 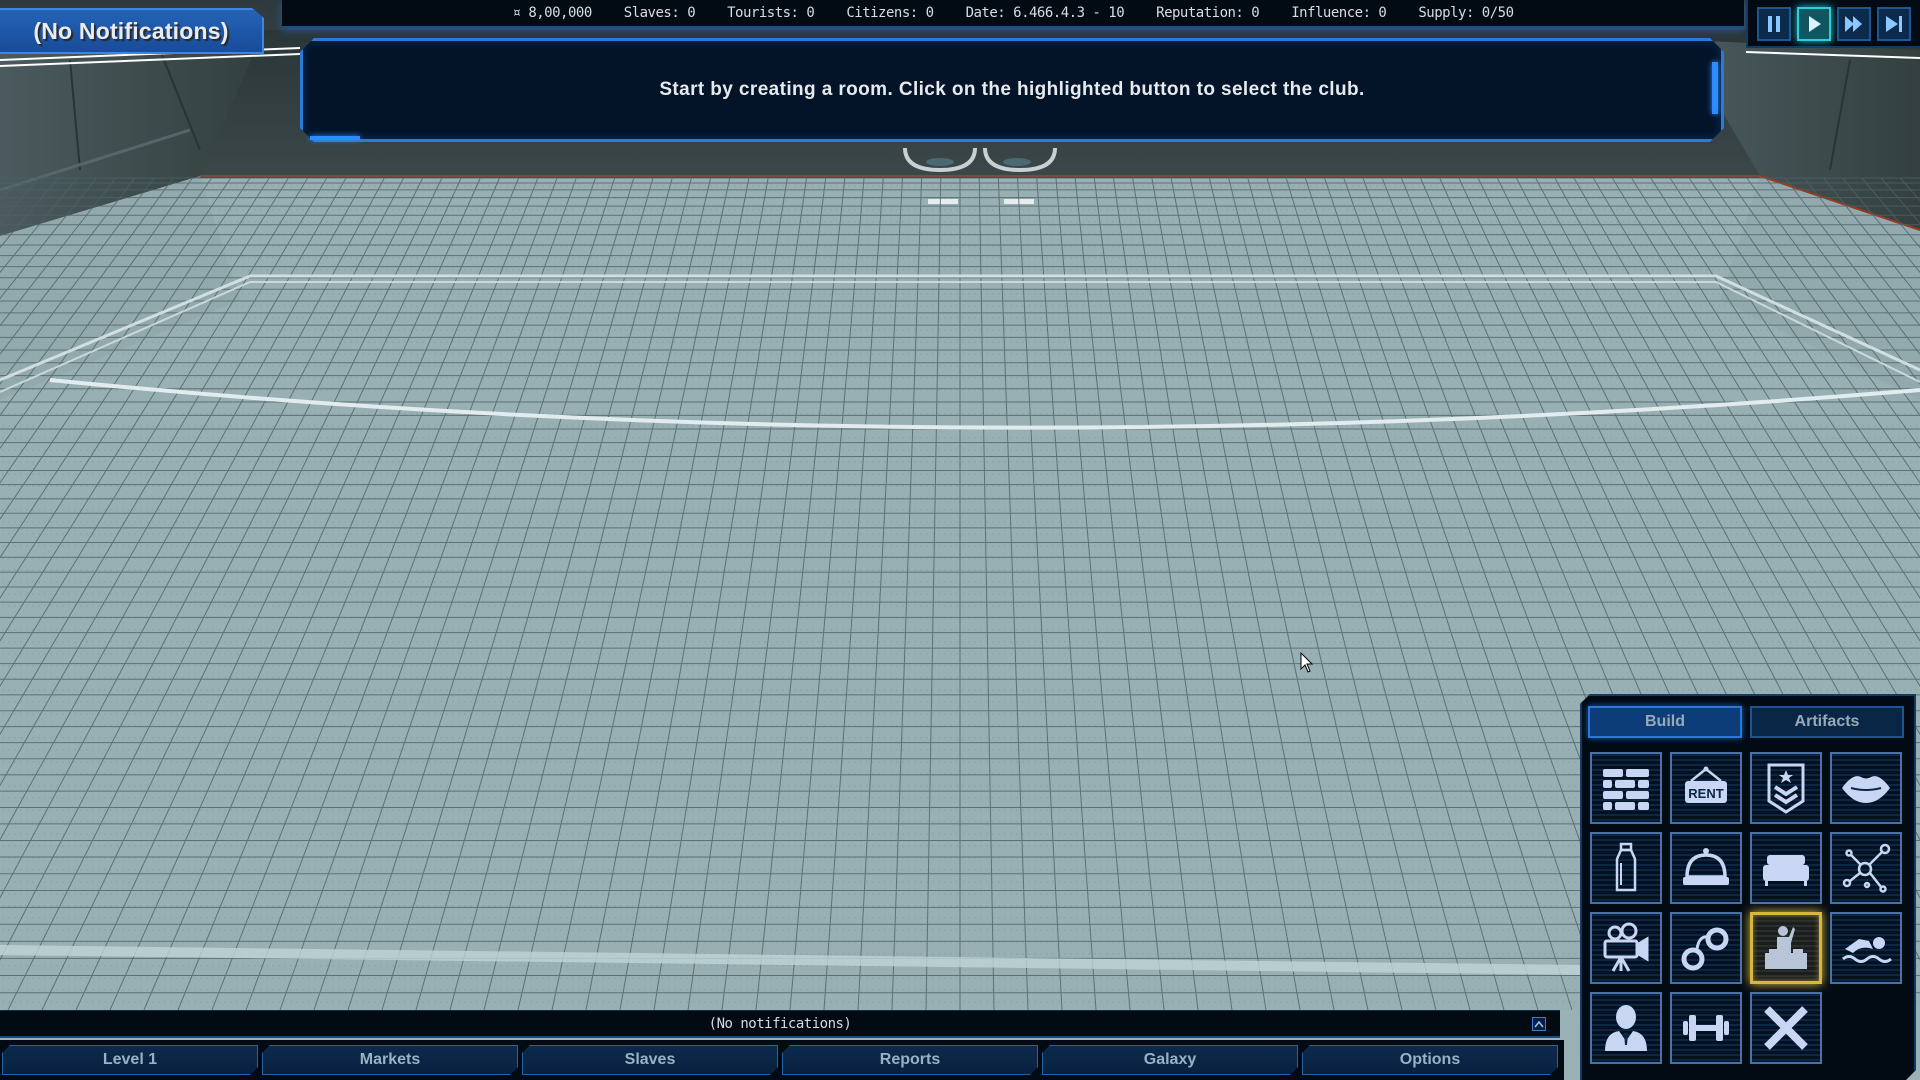 I want to click on citizens-stat: Citizens: 0, so click(x=890, y=13).